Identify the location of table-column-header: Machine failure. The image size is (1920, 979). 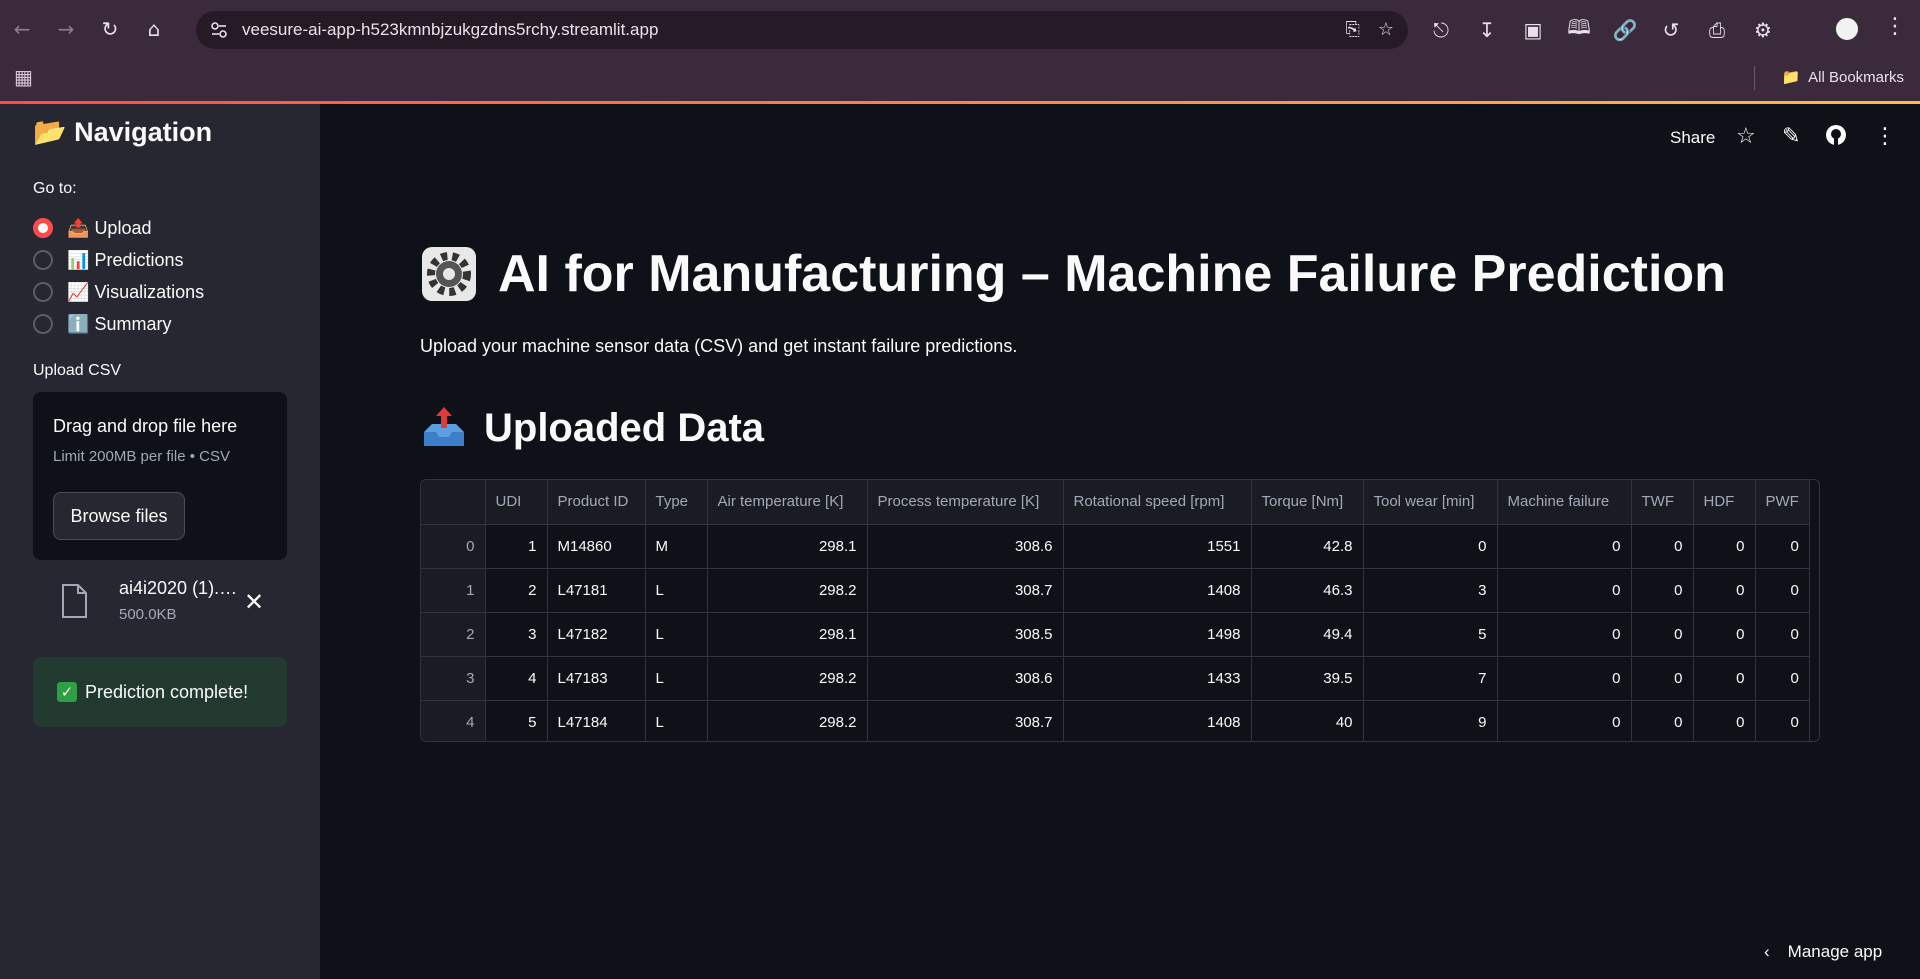
(1564, 502).